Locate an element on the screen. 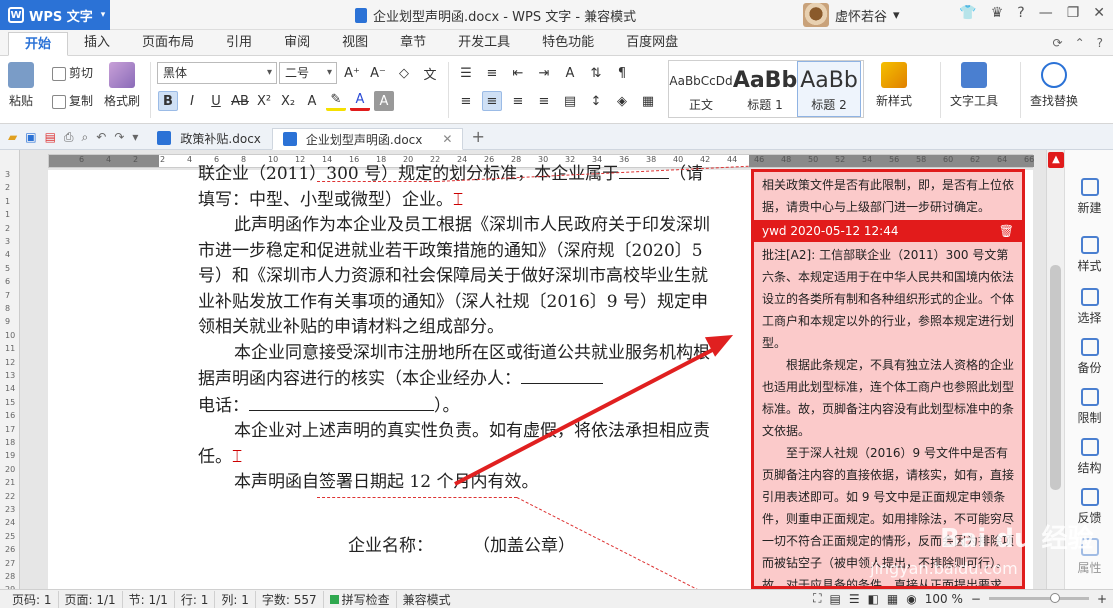 The width and height of the screenshot is (1113, 608). app-menu-button: W WPS 文字 ▾ is located at coordinates (55, 15).